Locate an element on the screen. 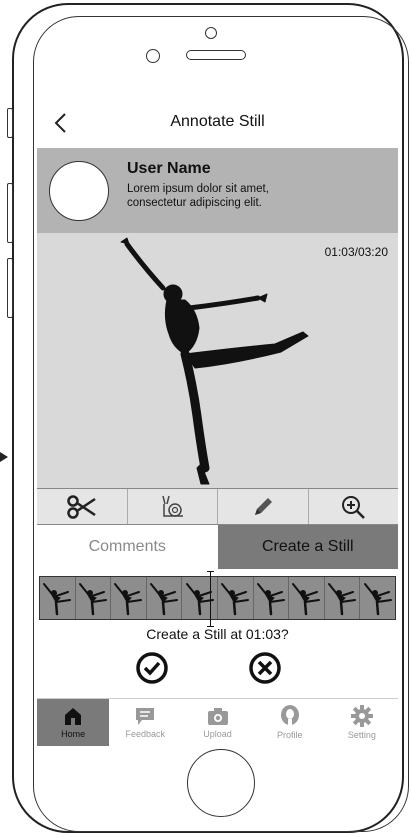 Image resolution: width=412 pixels, height=839 pixels. home-hardware-button is located at coordinates (221, 783).